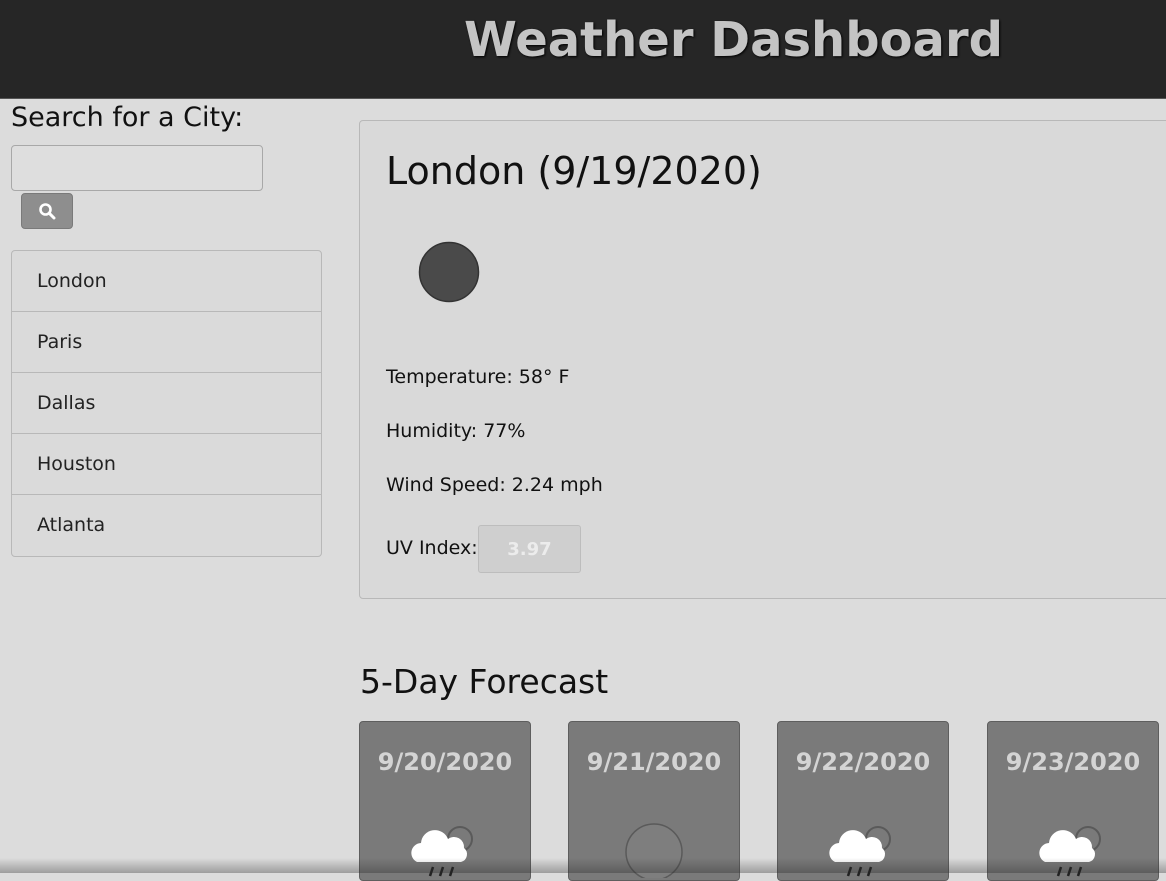 This screenshot has width=1166, height=881. Describe the element at coordinates (494, 485) in the screenshot. I see `wind-speed-text: Wind Speed: 2.24 mph` at that location.